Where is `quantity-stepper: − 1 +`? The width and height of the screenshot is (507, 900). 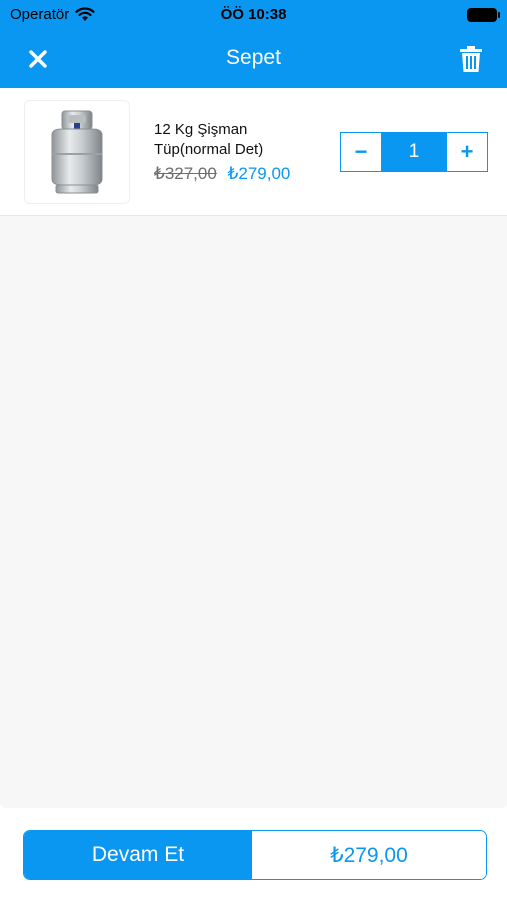
quantity-stepper: − 1 + is located at coordinates (414, 152).